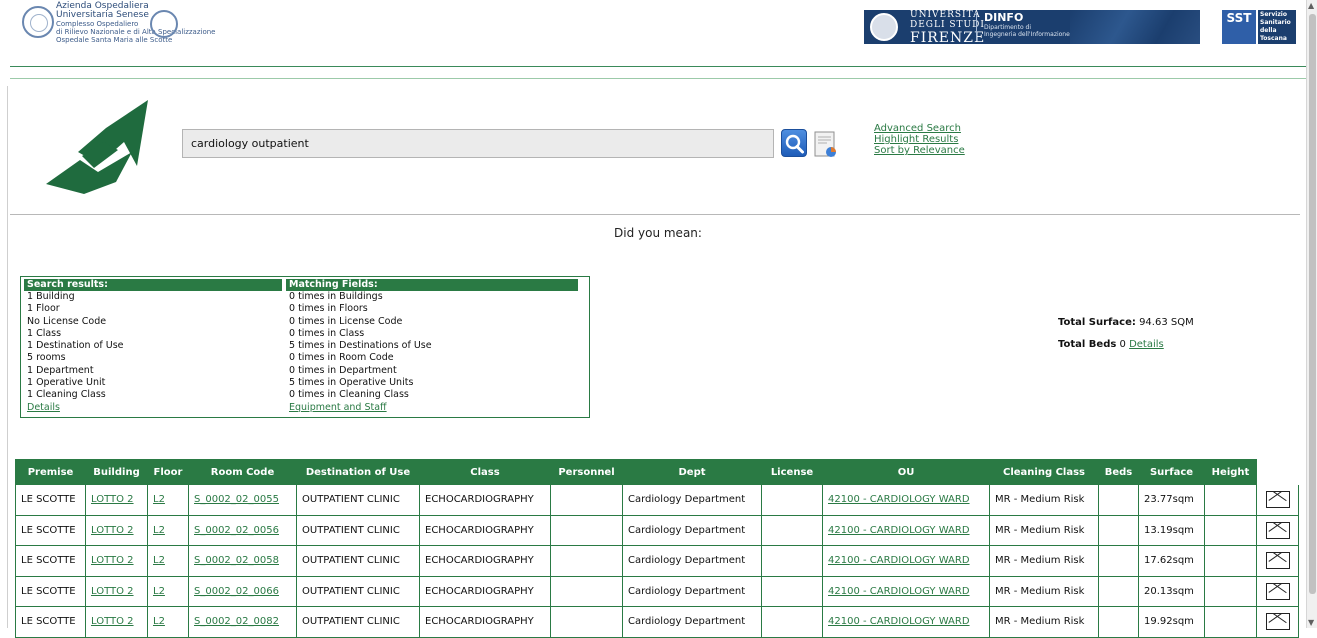 This screenshot has height=638, width=1317. I want to click on col-surface: Surface, so click(1171, 472).